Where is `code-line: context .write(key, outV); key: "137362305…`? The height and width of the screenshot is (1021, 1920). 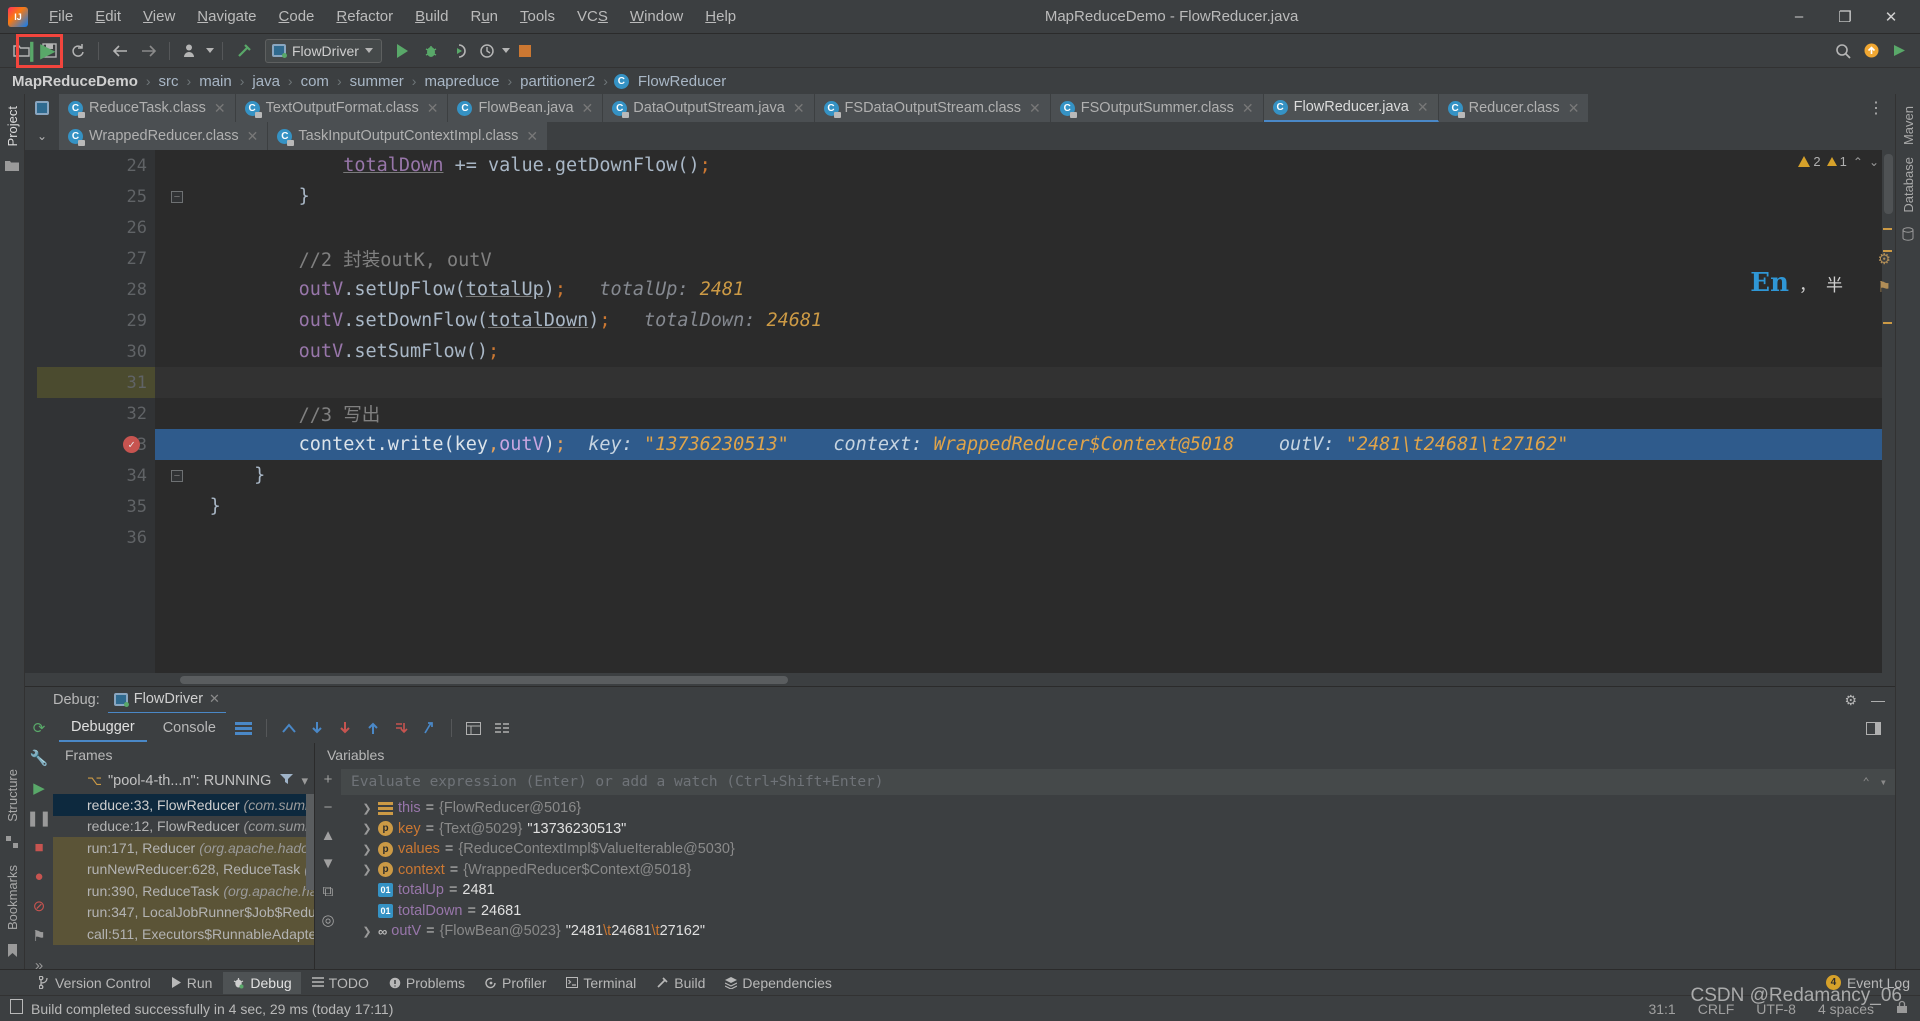
code-line: context .write(key, outV); key: "137362305… is located at coordinates (1025, 444).